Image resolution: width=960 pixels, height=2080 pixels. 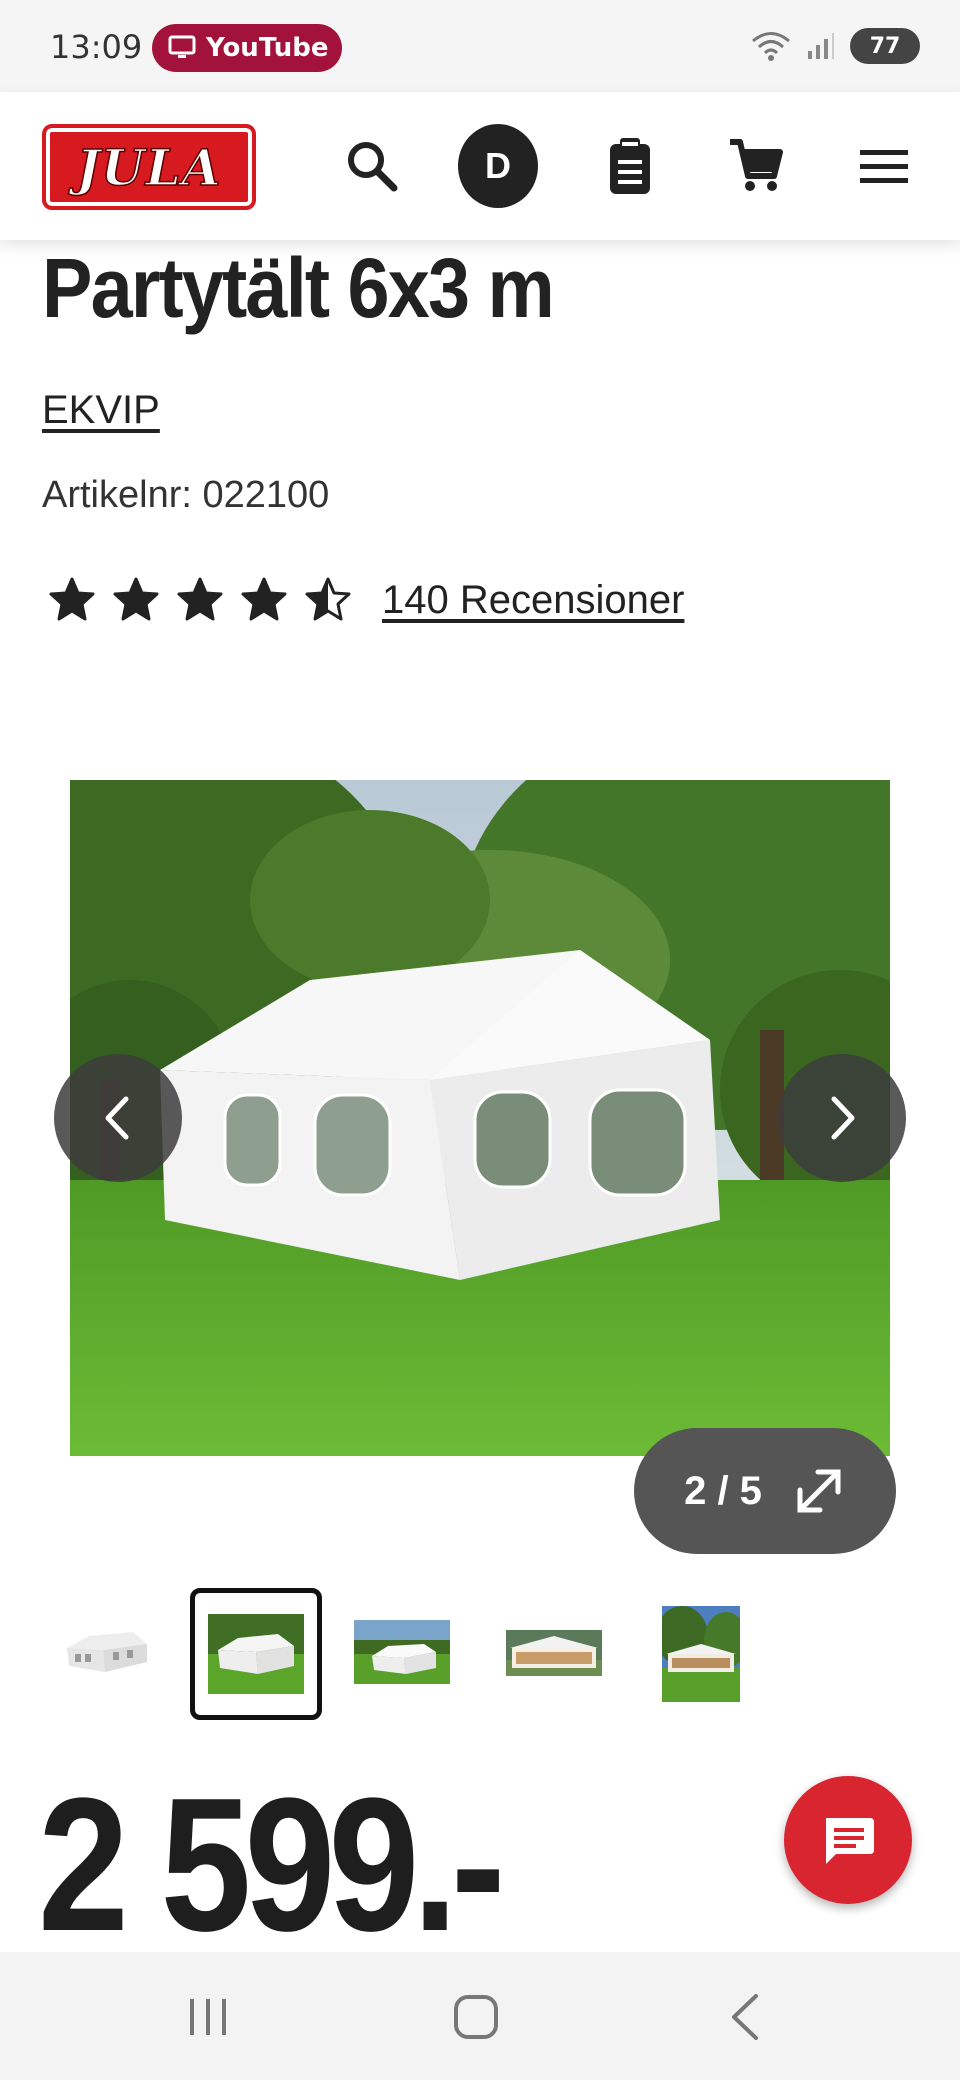 I want to click on shopping-list-button, so click(x=630, y=166).